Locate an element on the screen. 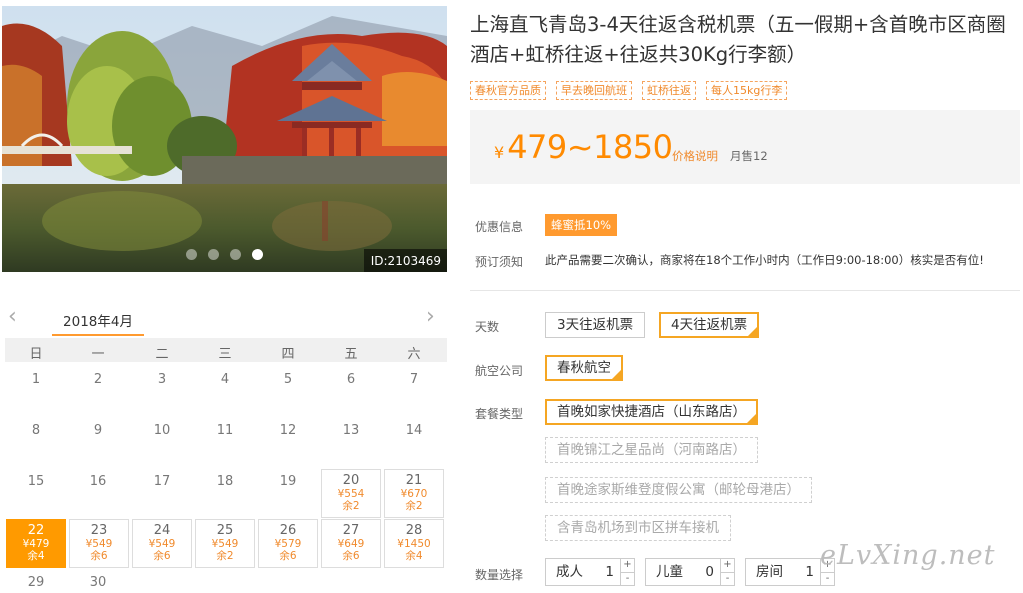 Image resolution: width=1023 pixels, height=593 pixels. calendar-day: 9 is located at coordinates (98, 430).